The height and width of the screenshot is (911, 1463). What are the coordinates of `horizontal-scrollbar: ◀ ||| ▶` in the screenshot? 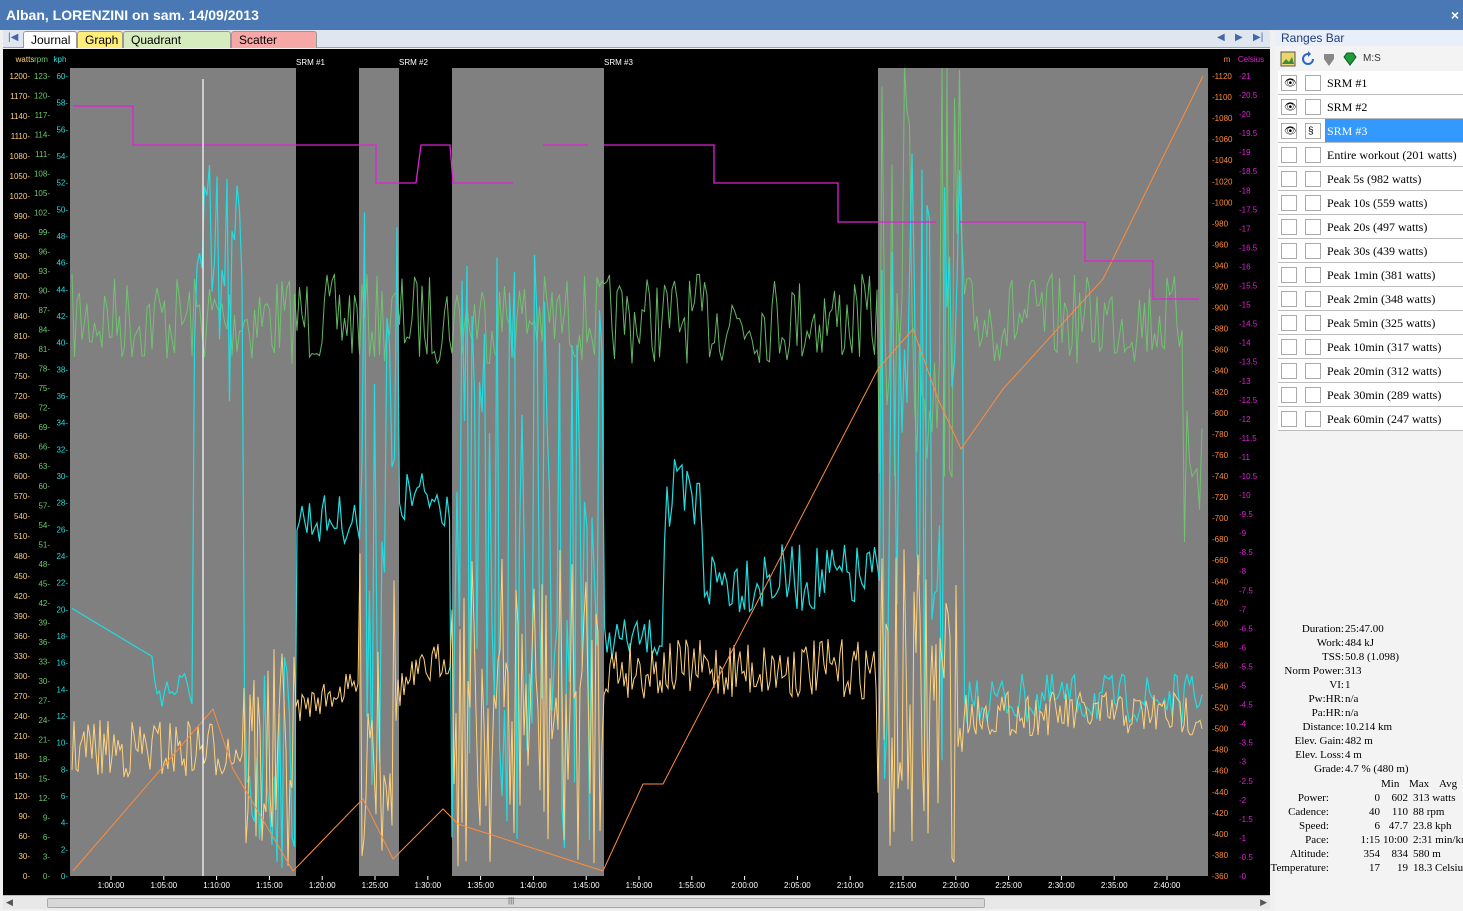 It's located at (636, 902).